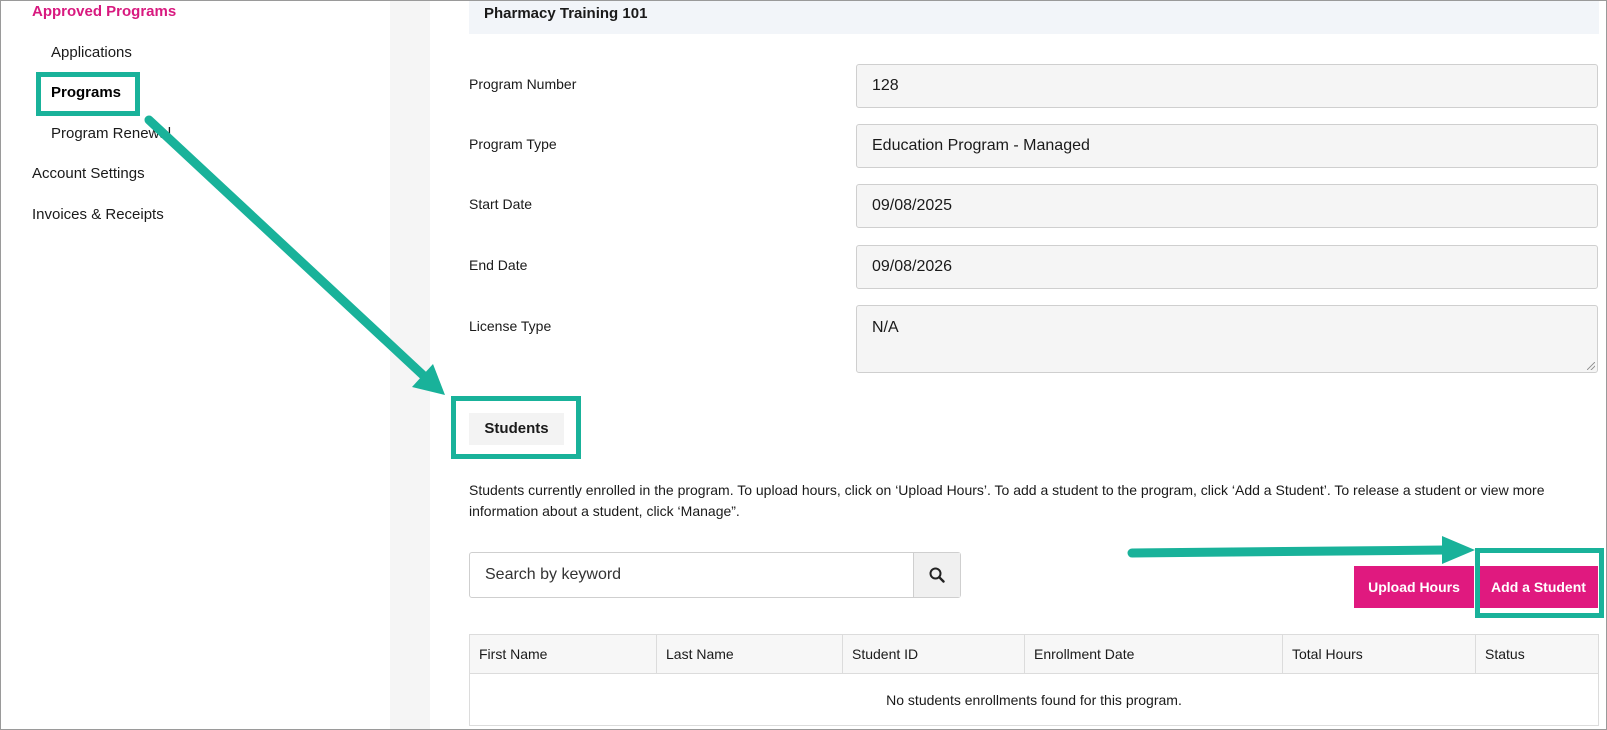  Describe the element at coordinates (513, 144) in the screenshot. I see `program-type-label: Program Type` at that location.